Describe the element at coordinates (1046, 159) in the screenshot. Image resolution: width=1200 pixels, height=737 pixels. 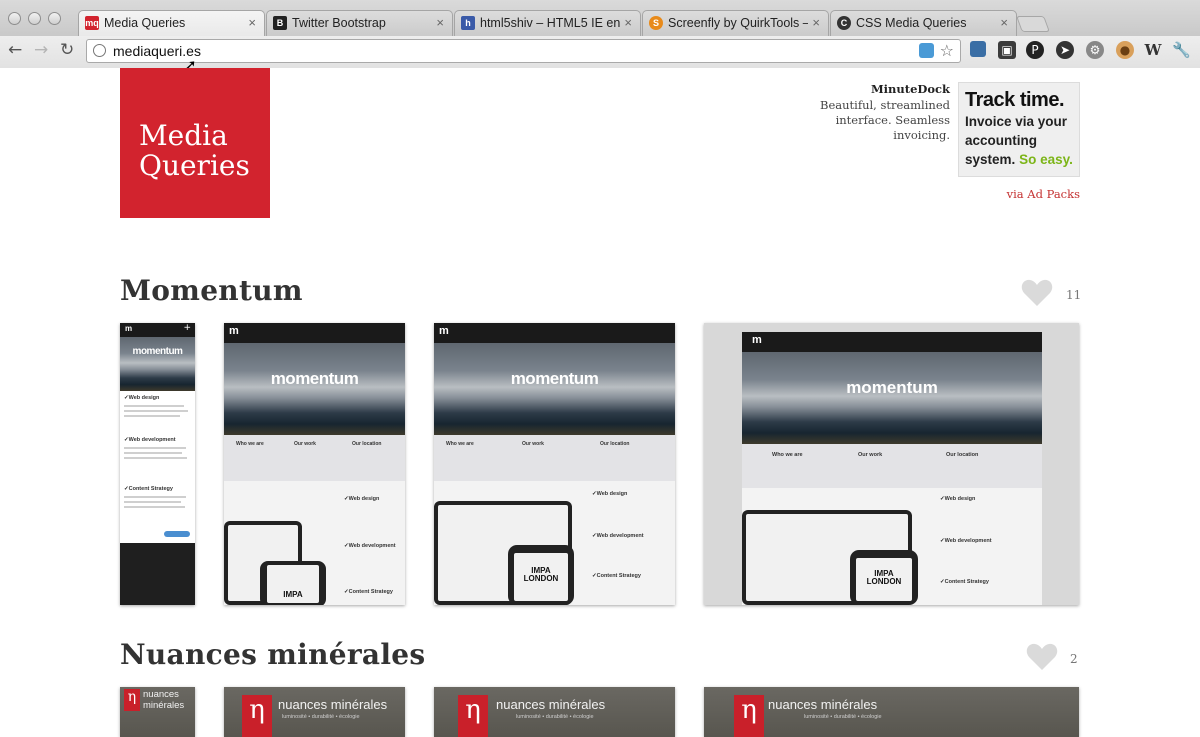
I see `ad-image-line-4b: So easy.` at that location.